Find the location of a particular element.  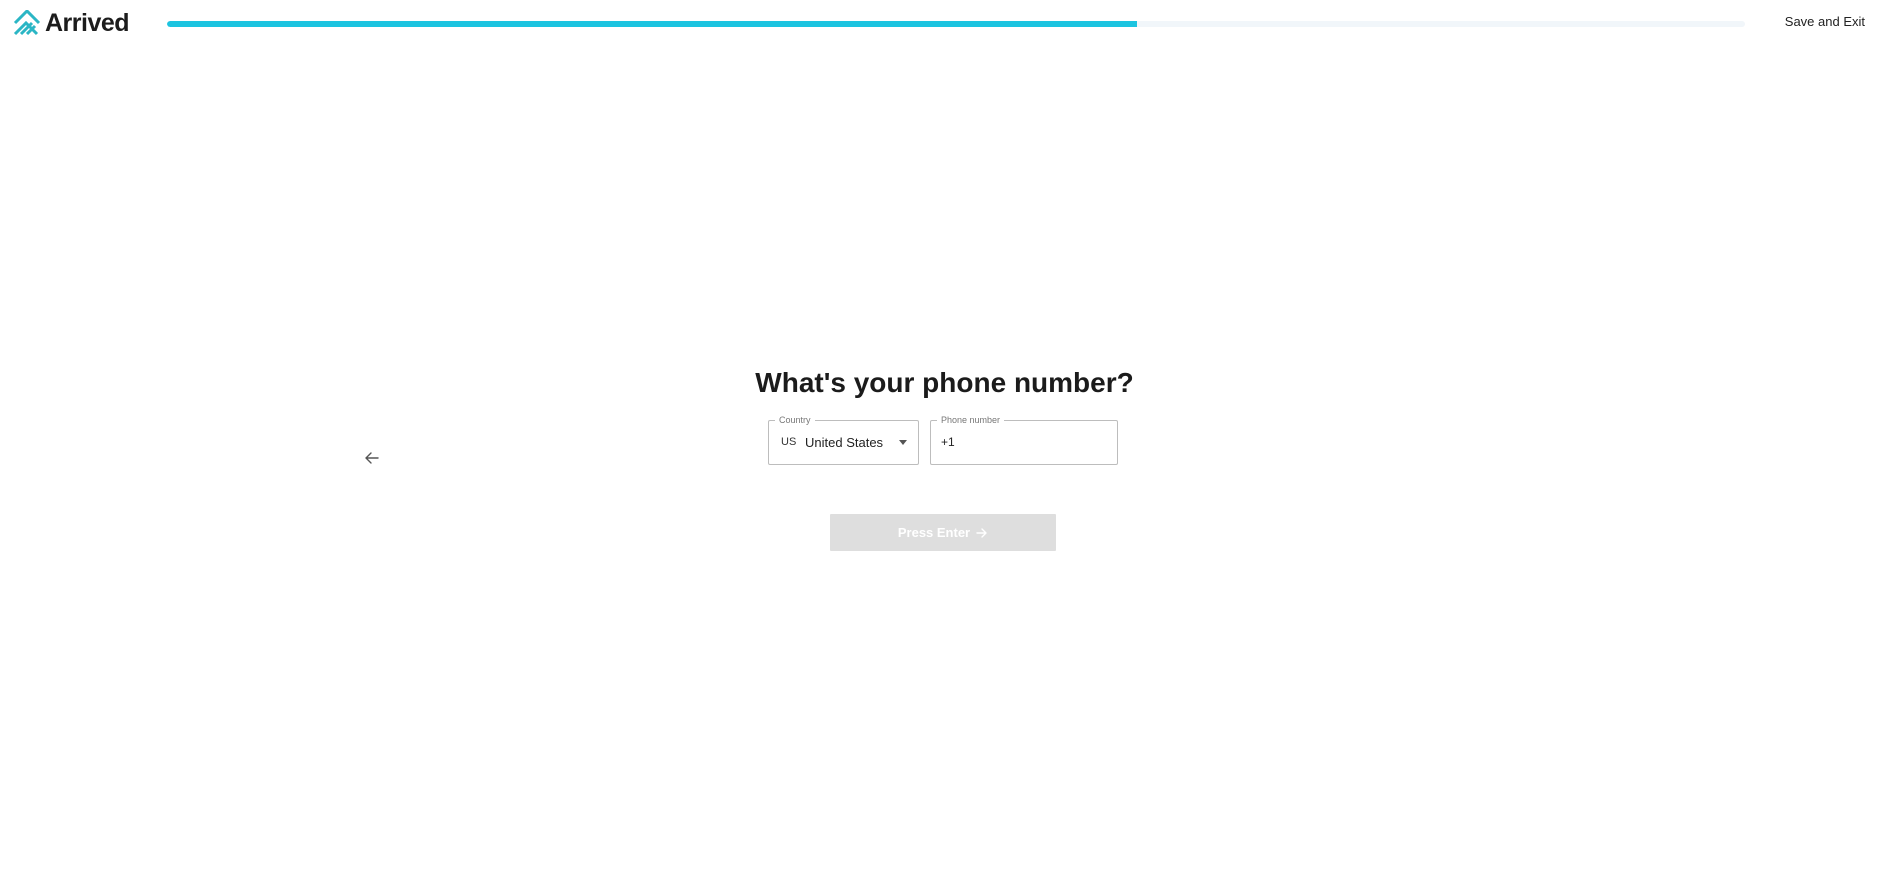

arrow-left-icon is located at coordinates (372, 461).